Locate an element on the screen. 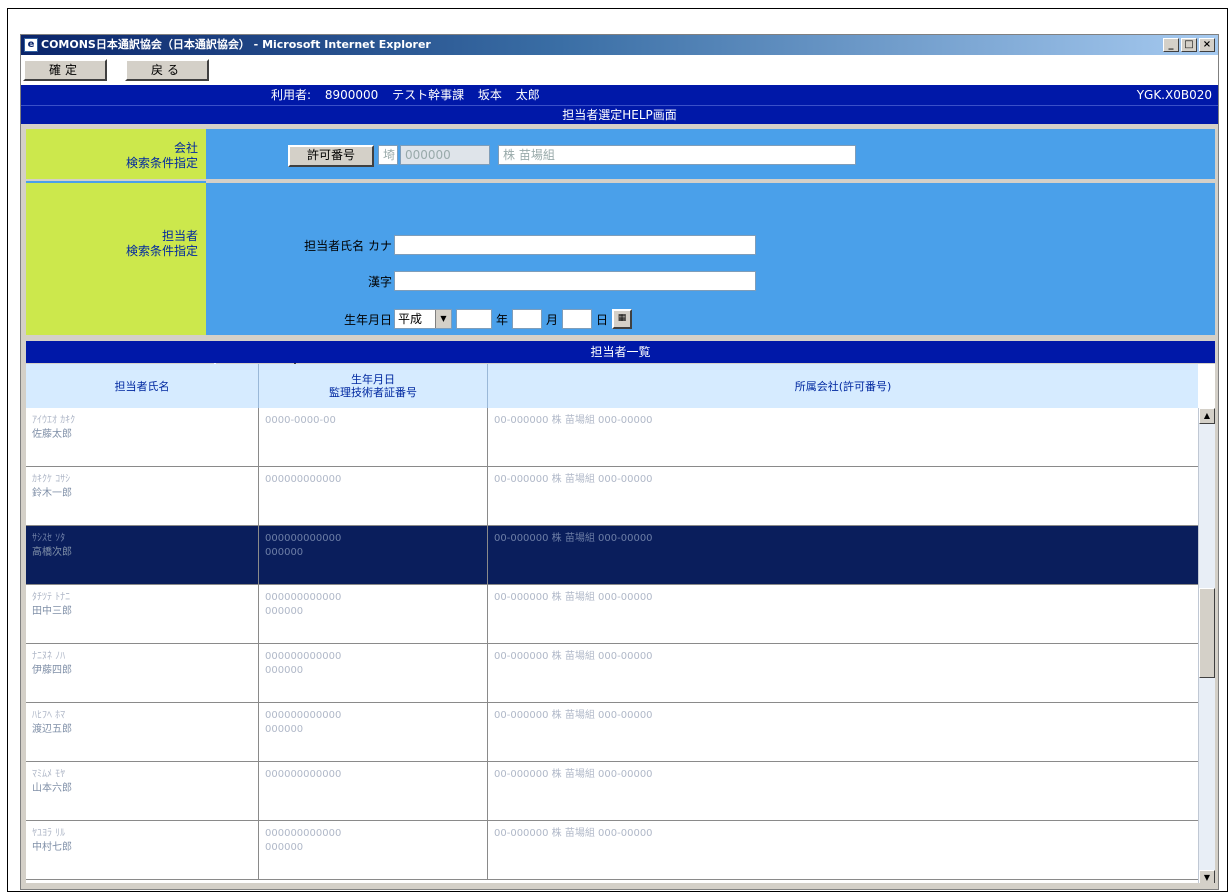 The height and width of the screenshot is (895, 1231). cert-number: 0000-0000-00 is located at coordinates (300, 420).